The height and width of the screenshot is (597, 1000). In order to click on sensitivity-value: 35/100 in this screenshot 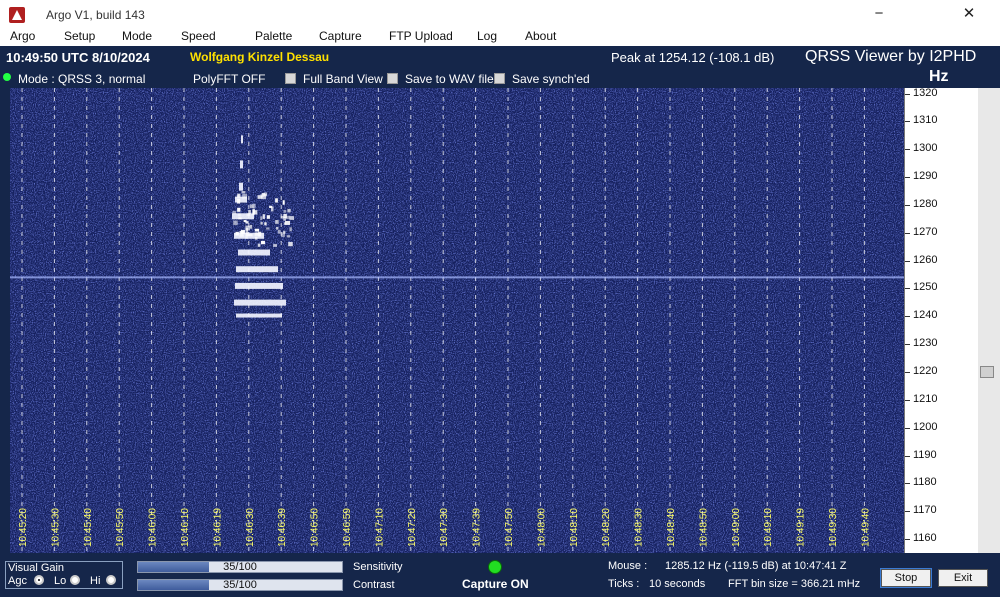, I will do `click(240, 567)`.